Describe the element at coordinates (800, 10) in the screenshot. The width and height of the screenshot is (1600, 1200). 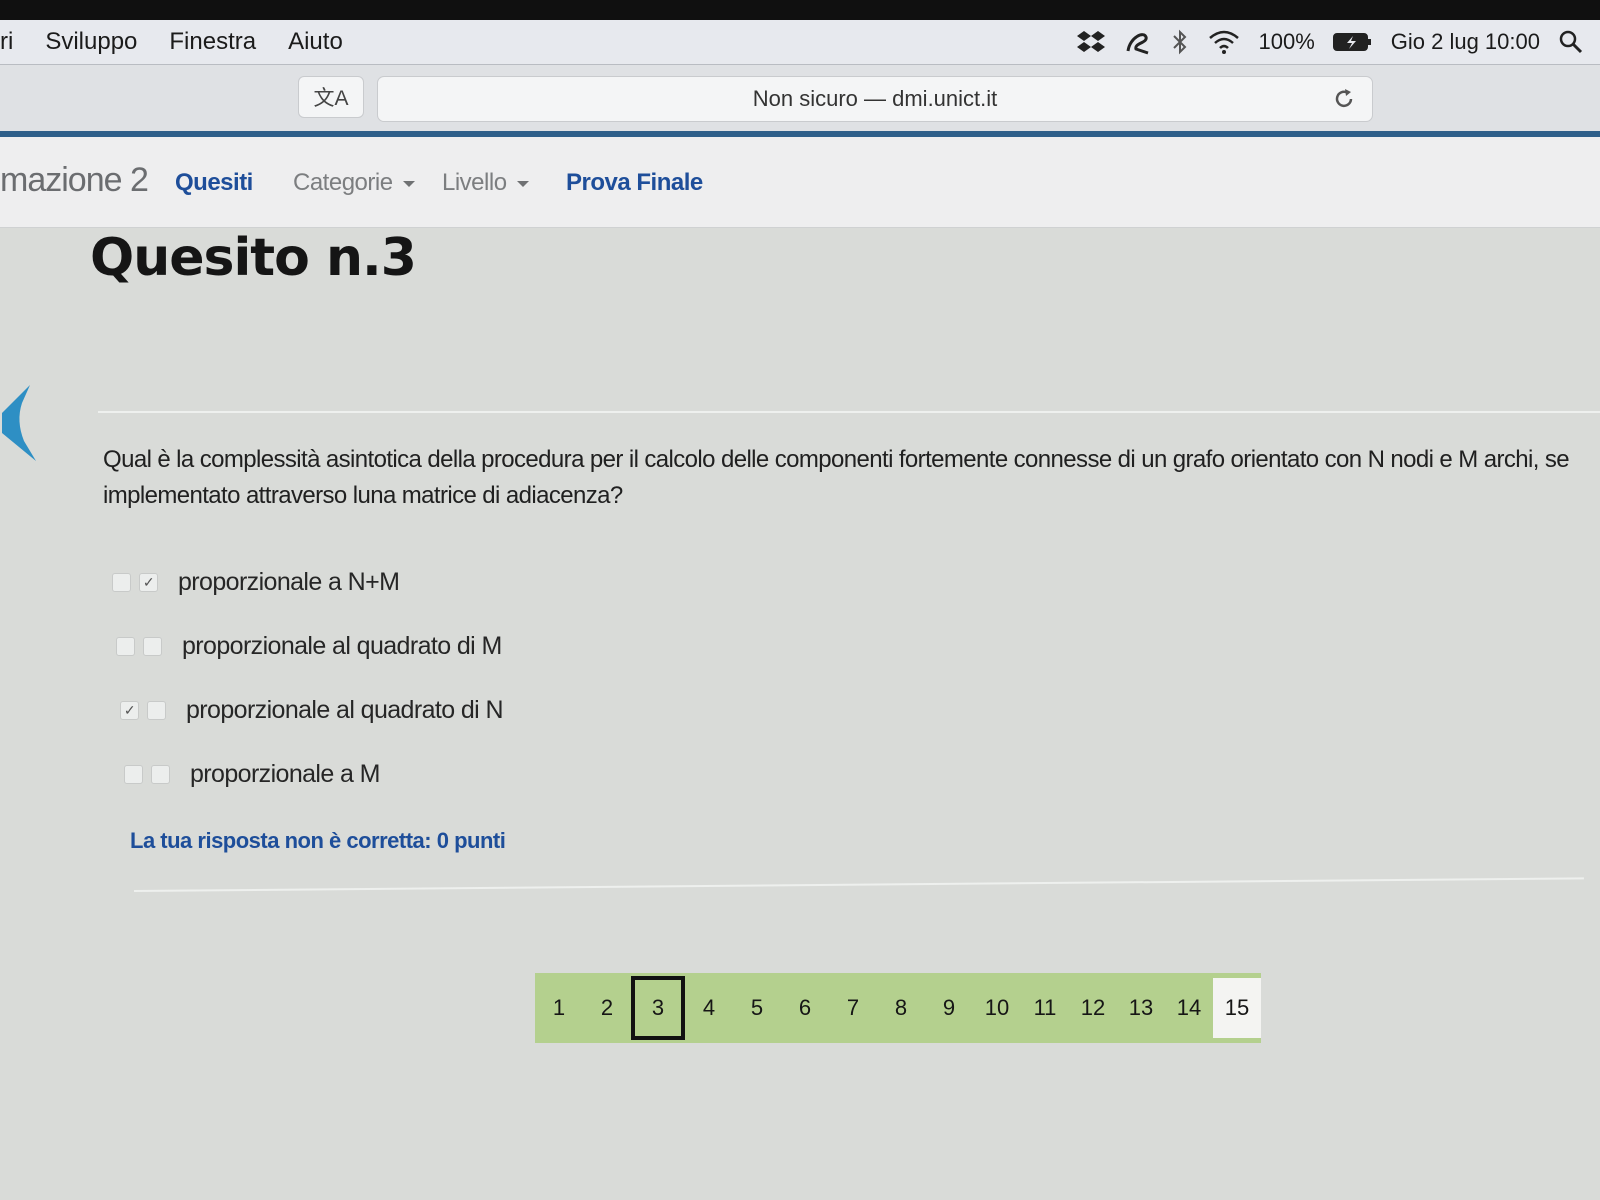
I see `screen-bezel` at that location.